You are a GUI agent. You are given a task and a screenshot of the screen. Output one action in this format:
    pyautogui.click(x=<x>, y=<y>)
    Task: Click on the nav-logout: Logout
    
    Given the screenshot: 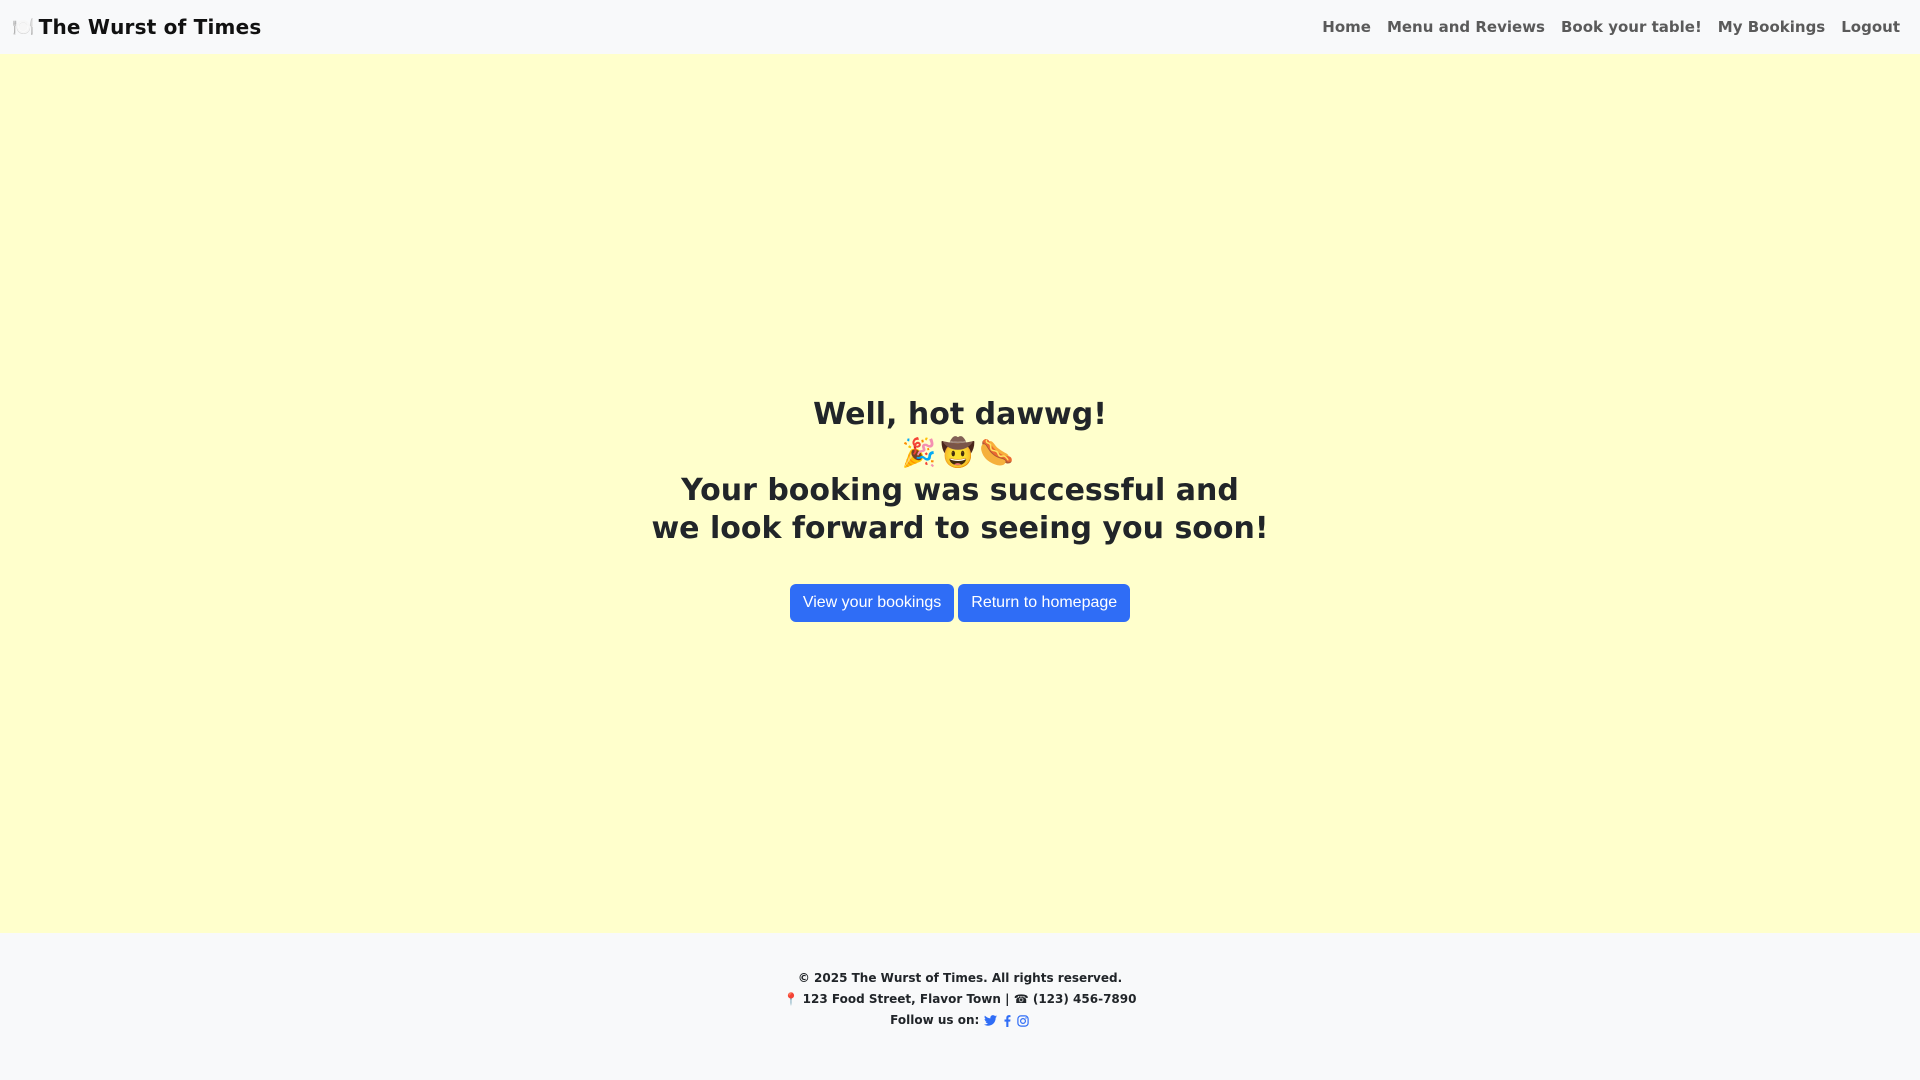 What is the action you would take?
    pyautogui.click(x=1870, y=27)
    